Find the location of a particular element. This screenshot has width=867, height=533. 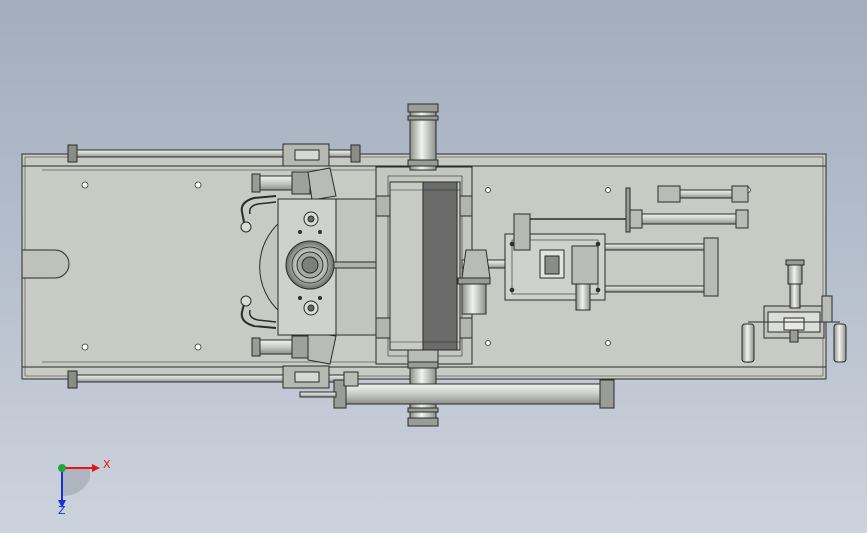

axis-x-label: X is located at coordinates (107, 464).